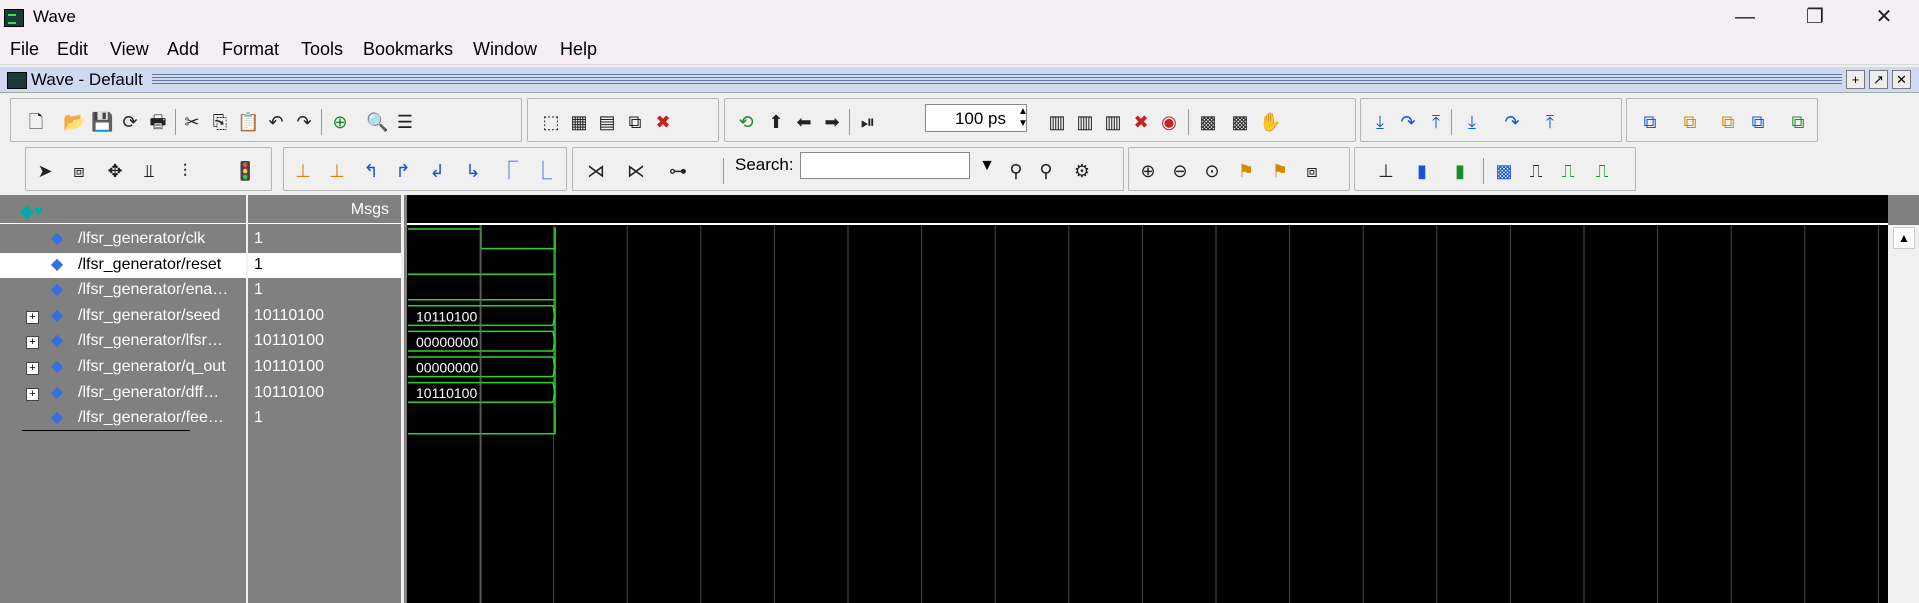 Image resolution: width=1919 pixels, height=603 pixels. Describe the element at coordinates (868, 122) in the screenshot. I see `run-length-icon: ⏯` at that location.